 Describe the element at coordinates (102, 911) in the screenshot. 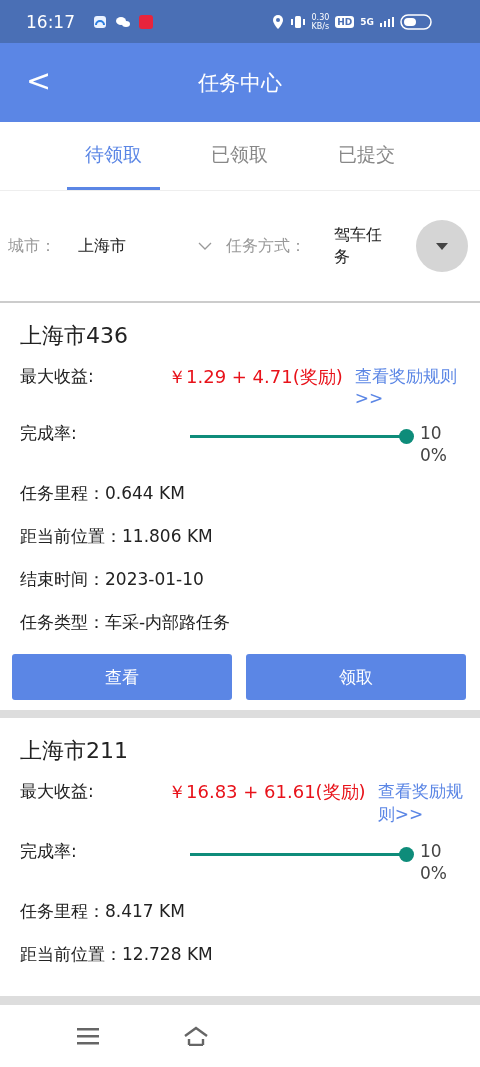

I see `field-text: 任务里程：8.417 KM` at that location.